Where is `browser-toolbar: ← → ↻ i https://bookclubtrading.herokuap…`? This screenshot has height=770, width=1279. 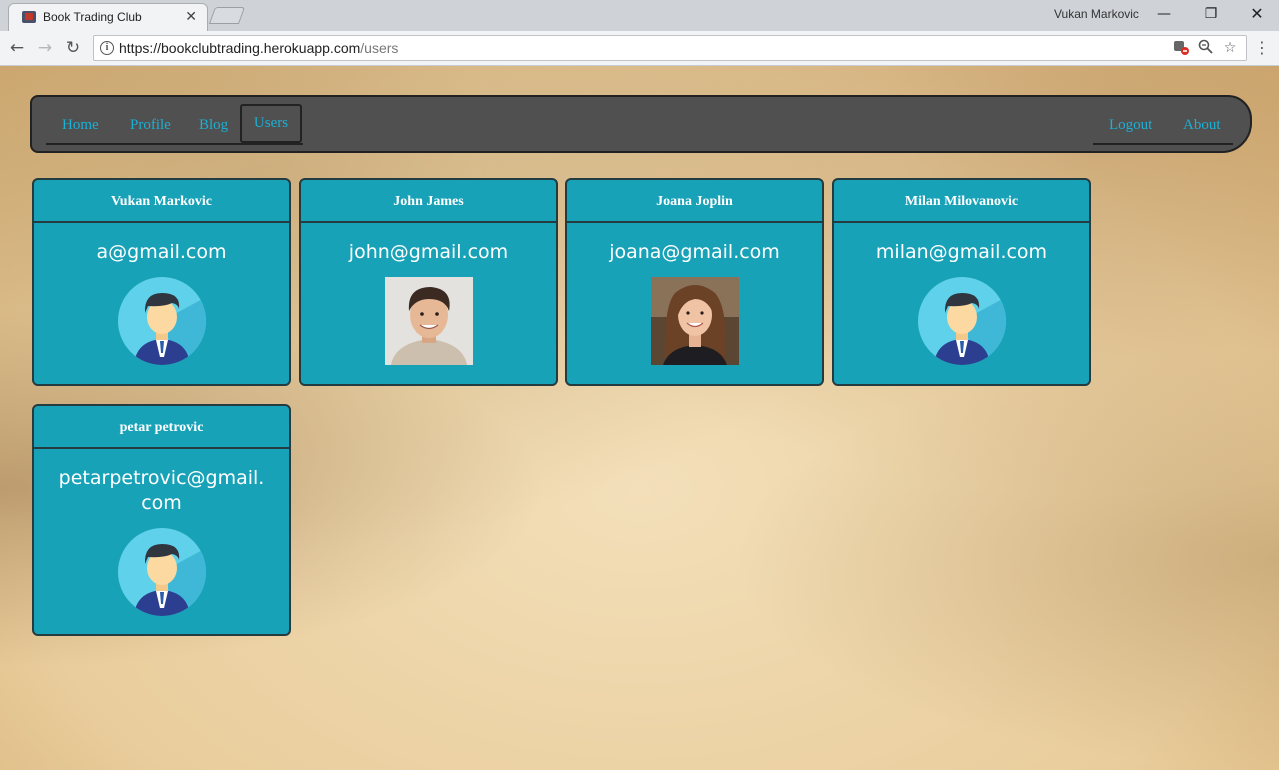
browser-toolbar: ← → ↻ i https://bookclubtrading.herokuap… is located at coordinates (639, 48).